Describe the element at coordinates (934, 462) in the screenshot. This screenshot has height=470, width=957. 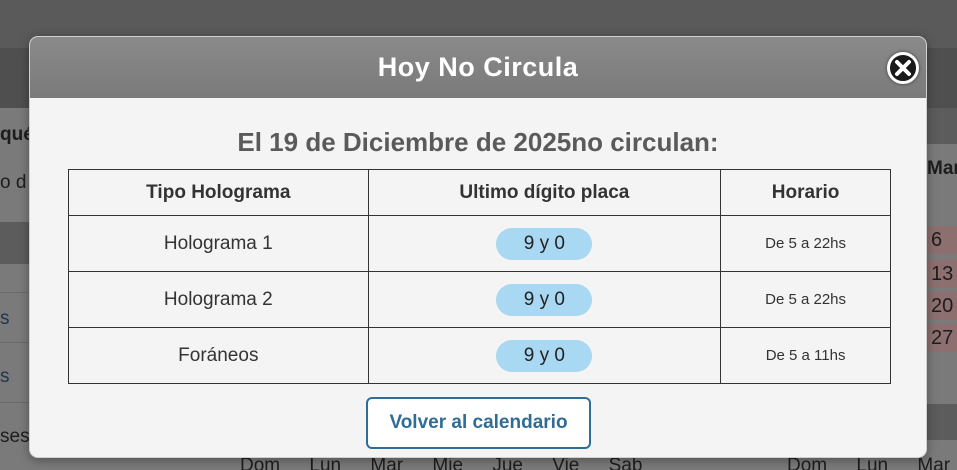
I see `weekday-label: Mar` at that location.